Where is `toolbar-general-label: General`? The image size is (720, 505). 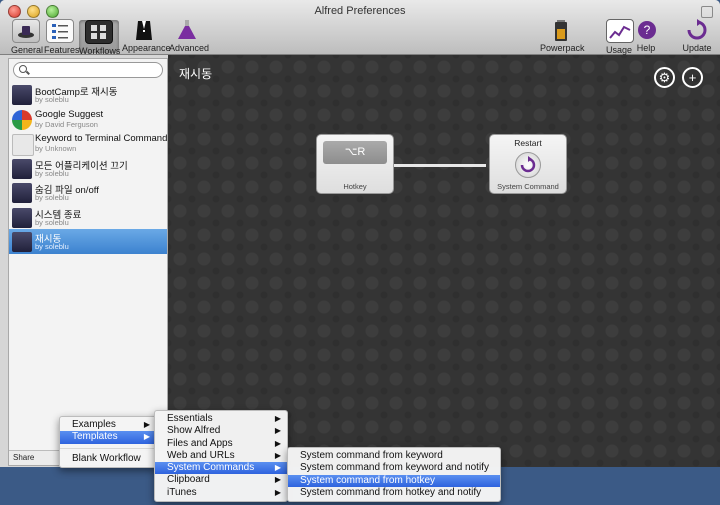
toolbar-general-label: General is located at coordinates (27, 50).